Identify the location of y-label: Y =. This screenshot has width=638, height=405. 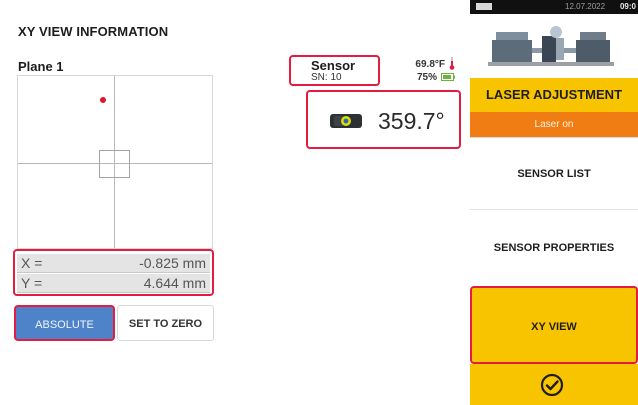
(32, 283).